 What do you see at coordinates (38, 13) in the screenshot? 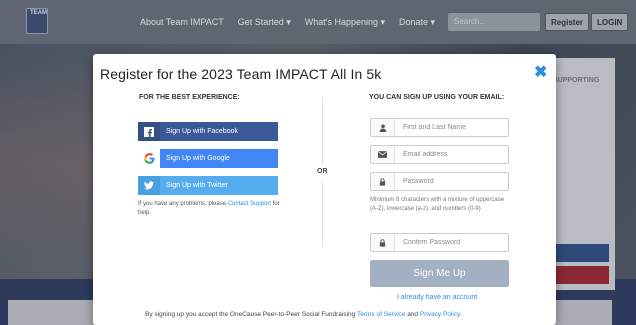
I see `logo-text: TEAM` at bounding box center [38, 13].